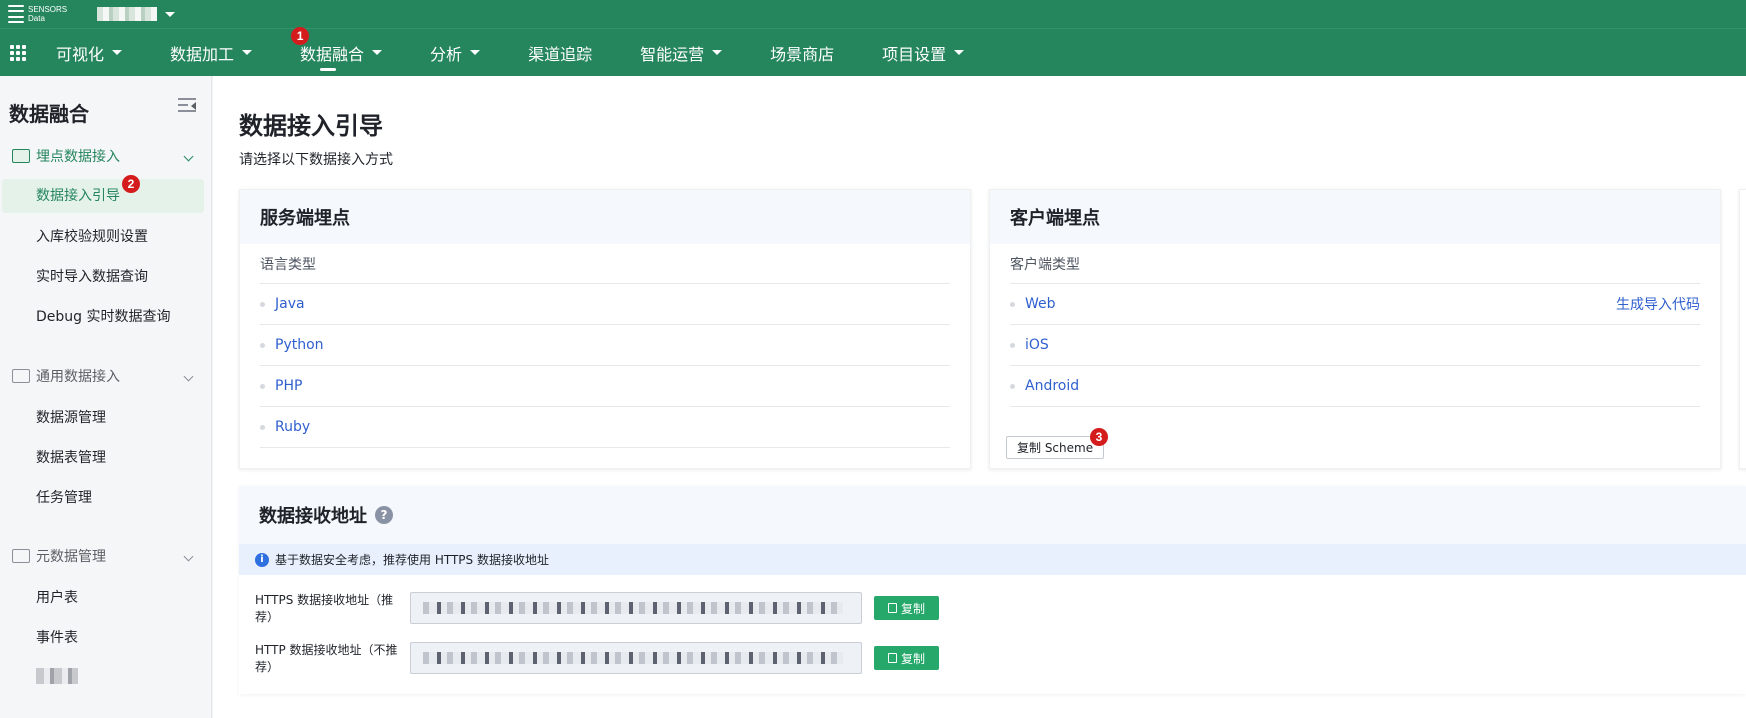 The width and height of the screenshot is (1746, 718). I want to click on card-subtitle: 语言类型, so click(605, 264).